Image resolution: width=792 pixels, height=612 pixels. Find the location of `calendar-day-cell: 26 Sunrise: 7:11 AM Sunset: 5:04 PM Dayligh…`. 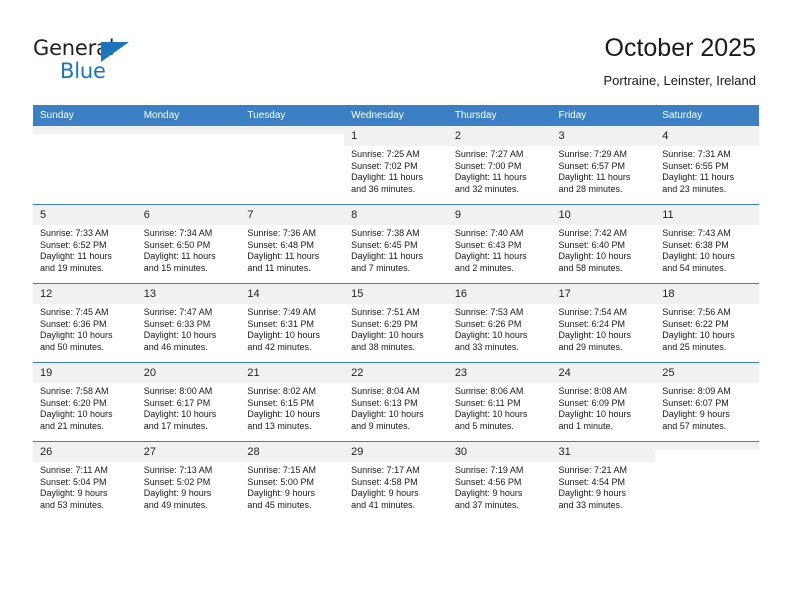

calendar-day-cell: 26 Sunrise: 7:11 AM Sunset: 5:04 PM Dayligh… is located at coordinates (85, 480).